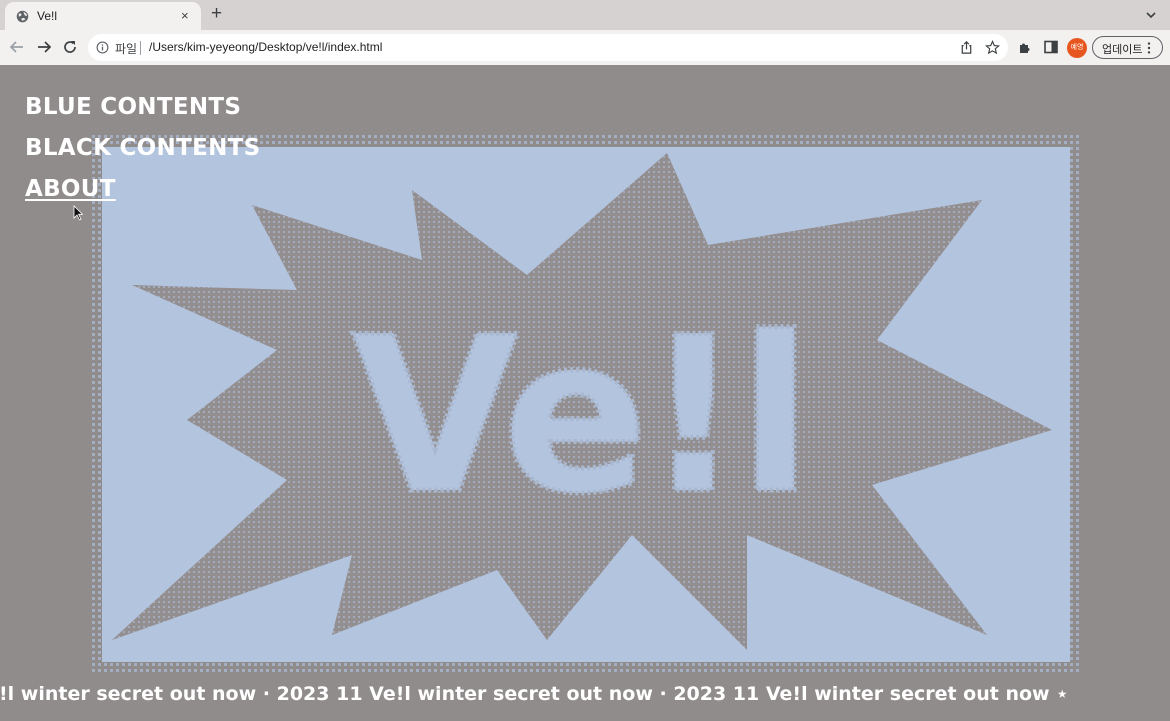  What do you see at coordinates (44, 47) in the screenshot?
I see `forward-icon` at bounding box center [44, 47].